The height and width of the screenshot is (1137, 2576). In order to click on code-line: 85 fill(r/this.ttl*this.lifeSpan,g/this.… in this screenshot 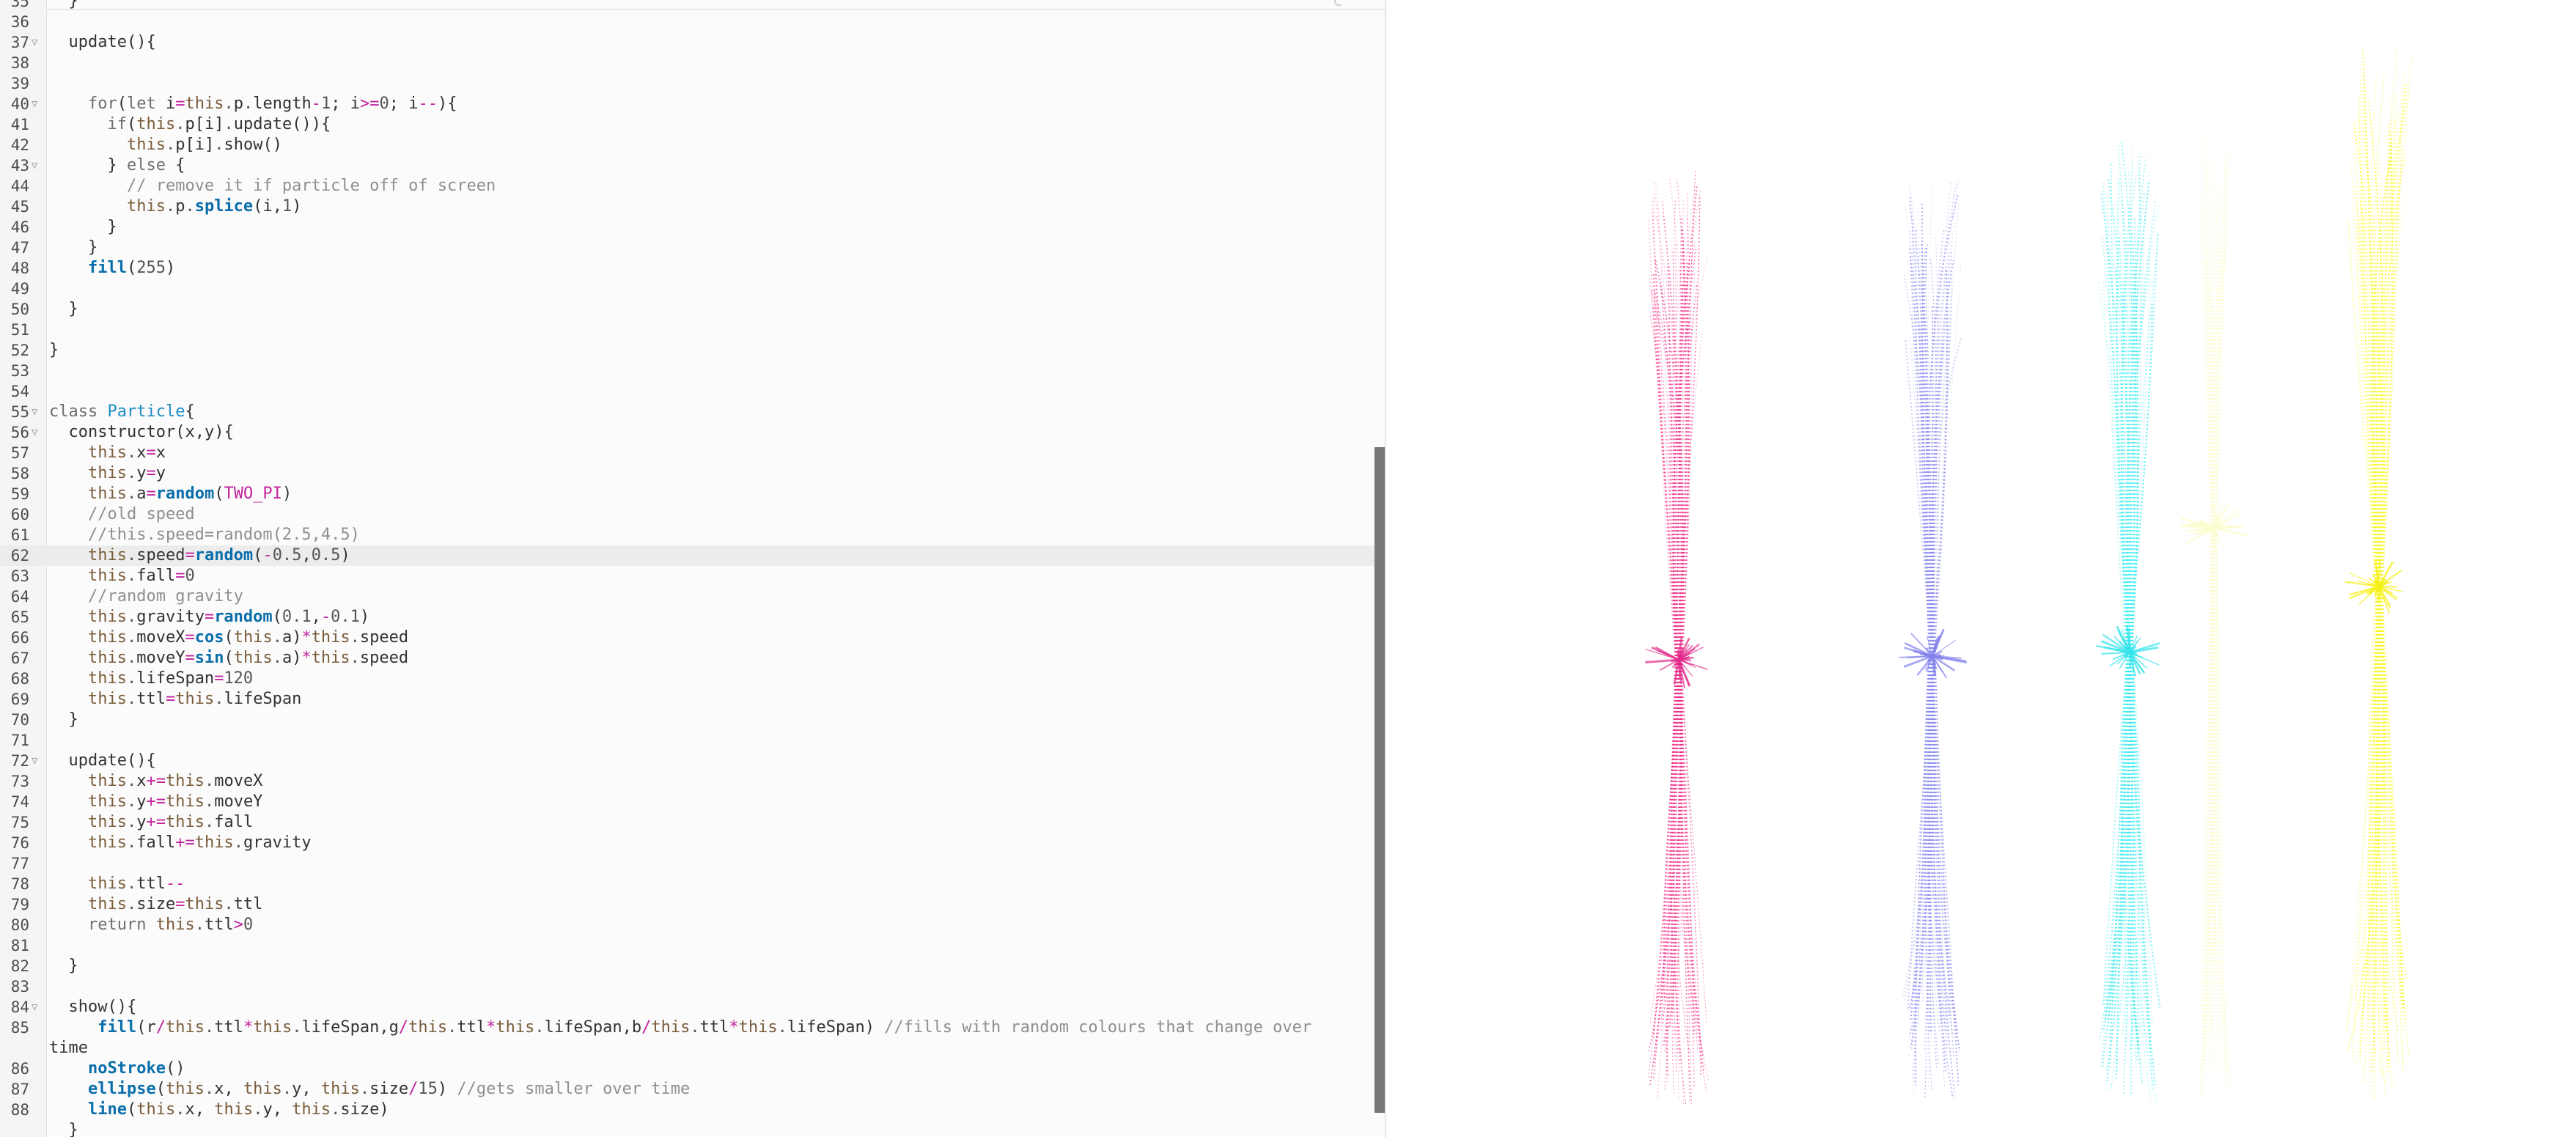, I will do `click(687, 1028)`.